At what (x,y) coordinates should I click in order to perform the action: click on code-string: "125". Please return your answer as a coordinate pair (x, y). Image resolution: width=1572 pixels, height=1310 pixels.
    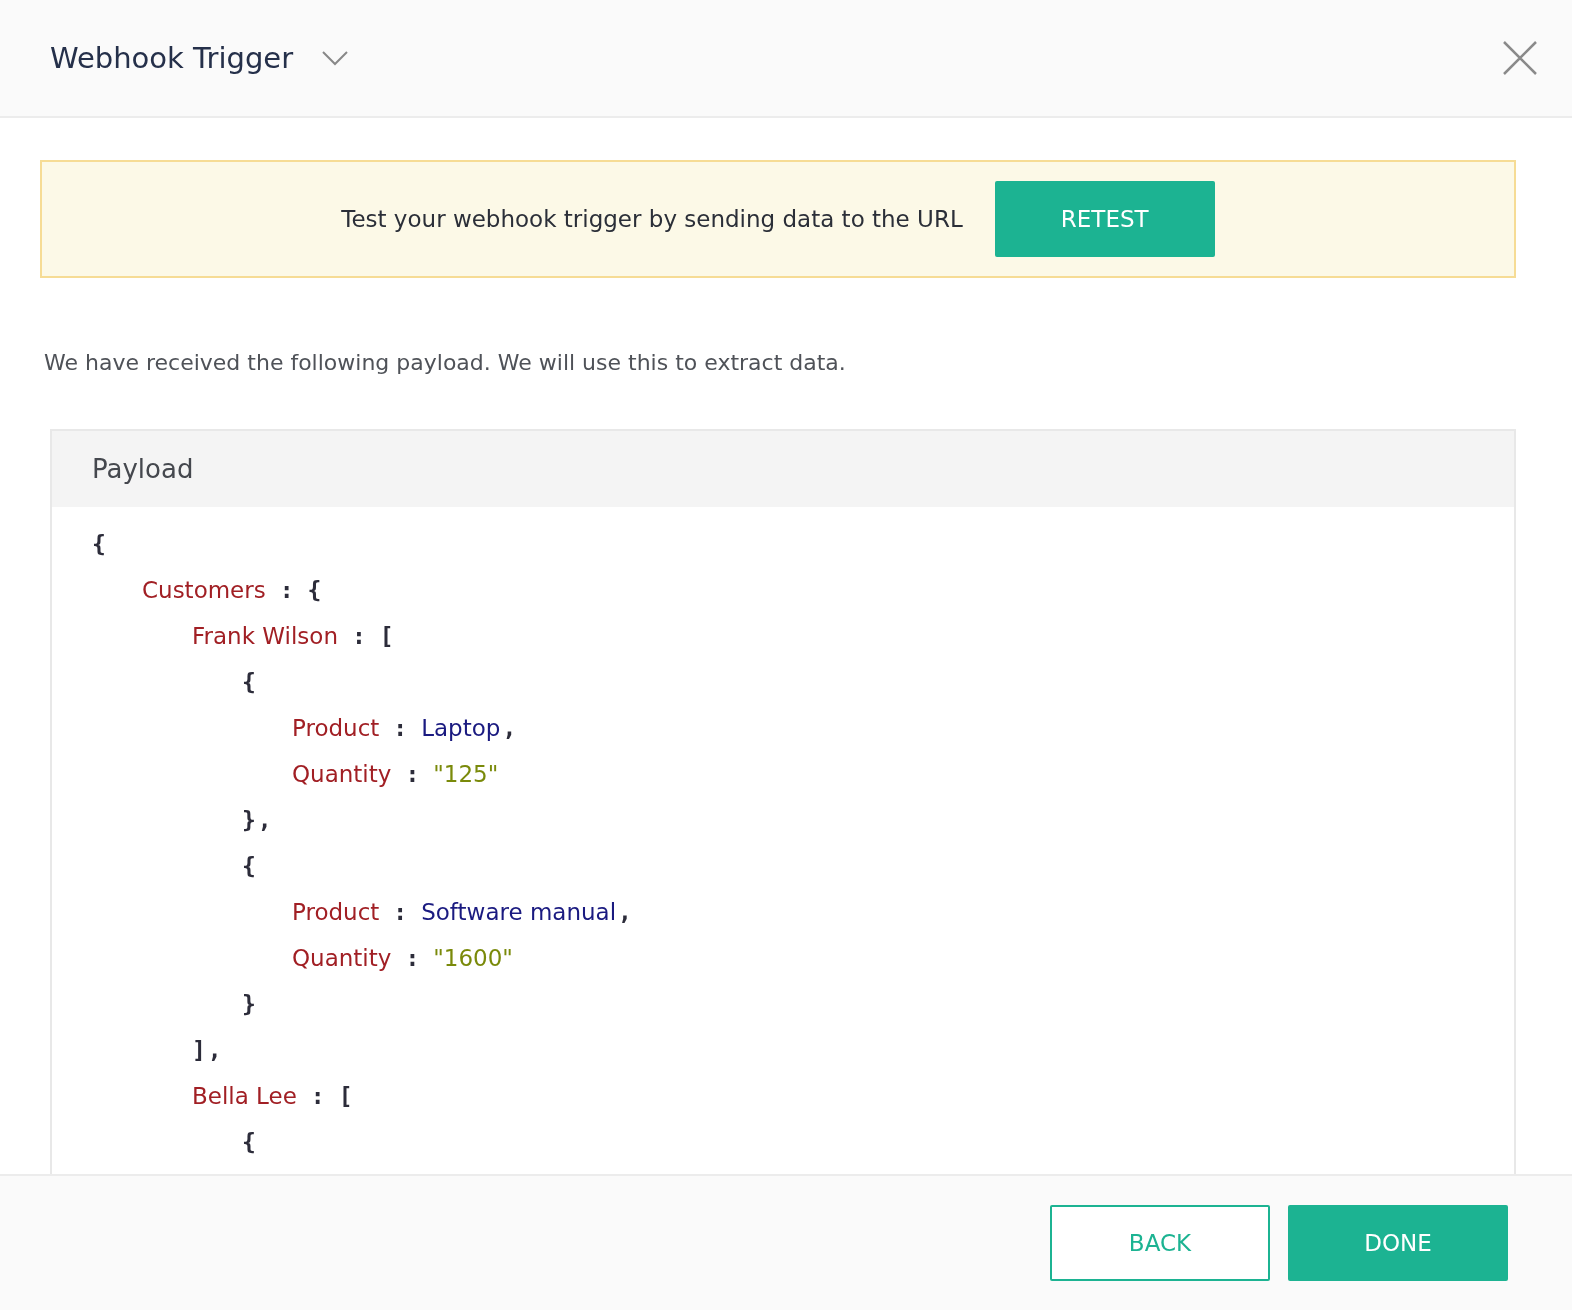
    Looking at the image, I should click on (466, 774).